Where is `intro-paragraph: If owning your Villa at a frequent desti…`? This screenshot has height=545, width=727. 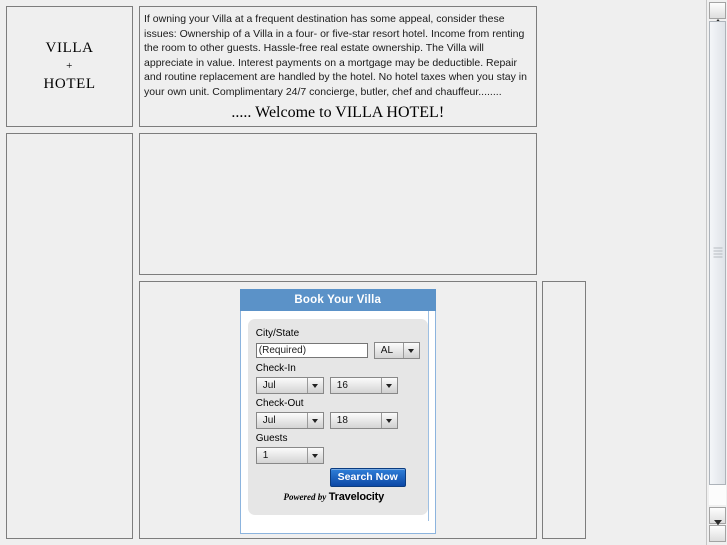 intro-paragraph: If owning your Villa at a frequent desti… is located at coordinates (335, 55).